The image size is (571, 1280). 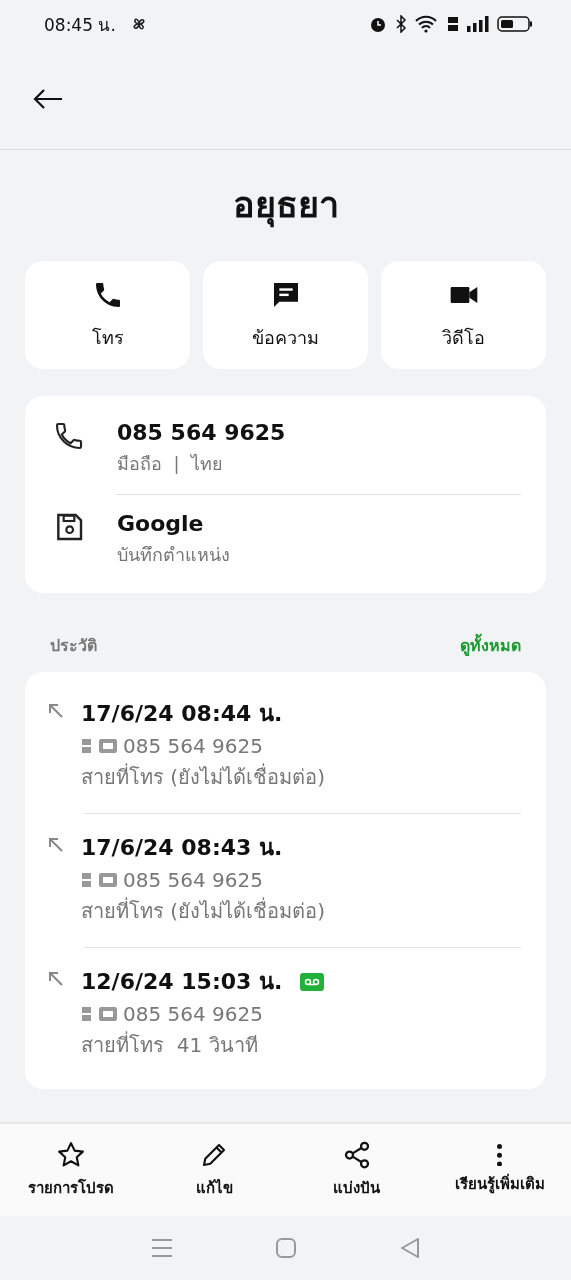 What do you see at coordinates (73, 646) in the screenshot?
I see `section-label: ประวัติ` at bounding box center [73, 646].